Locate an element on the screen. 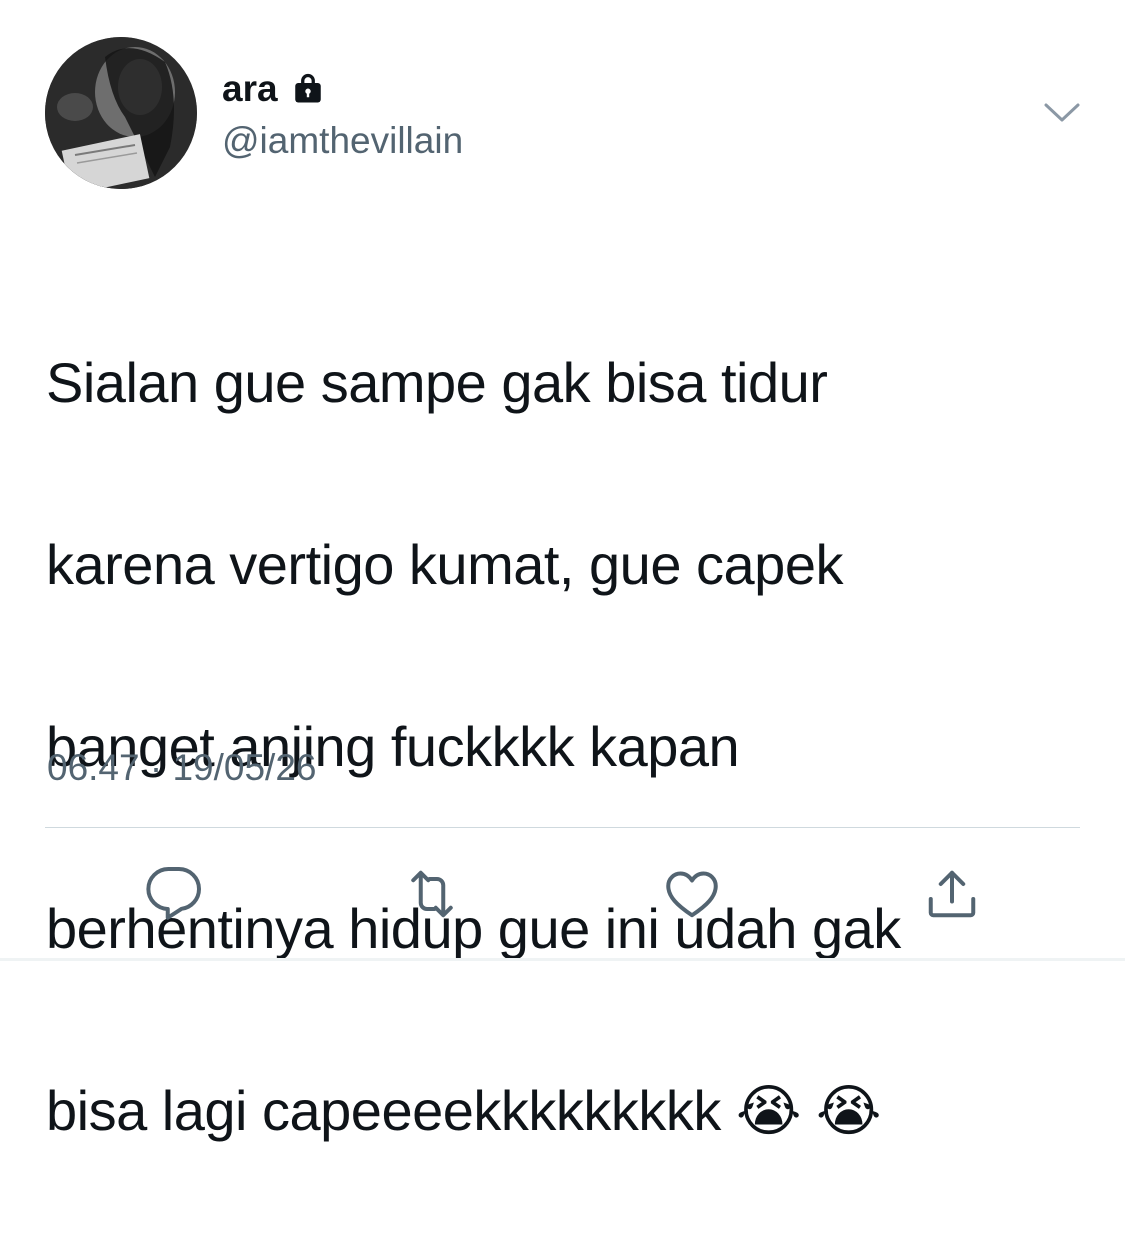 The height and width of the screenshot is (1247, 1125). share-button is located at coordinates (952, 894).